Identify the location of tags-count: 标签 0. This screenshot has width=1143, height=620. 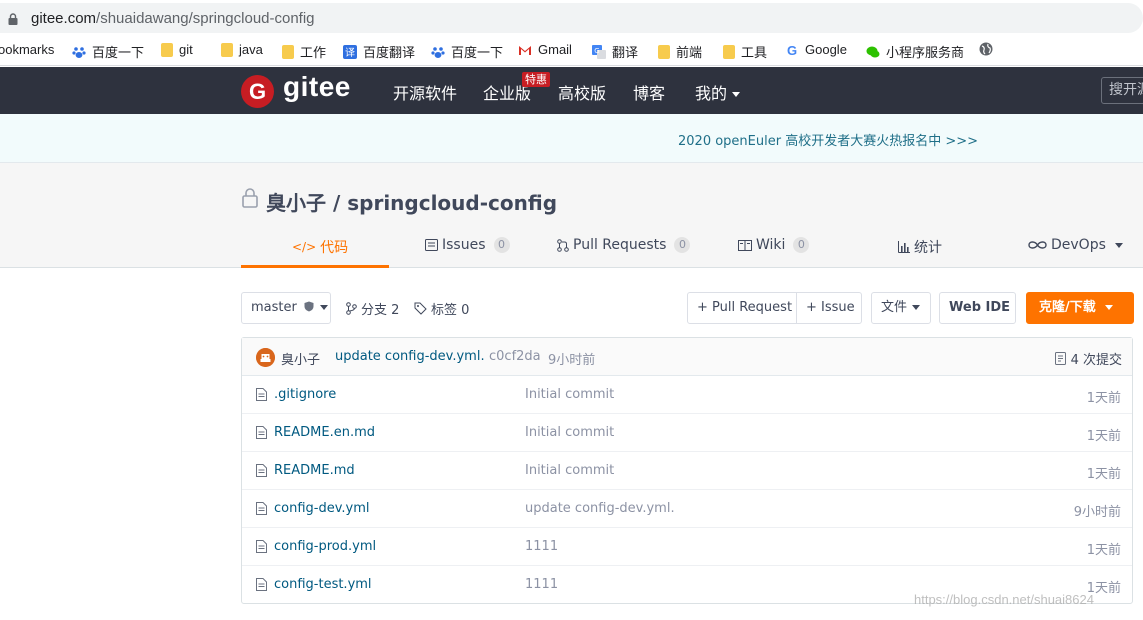
(450, 310).